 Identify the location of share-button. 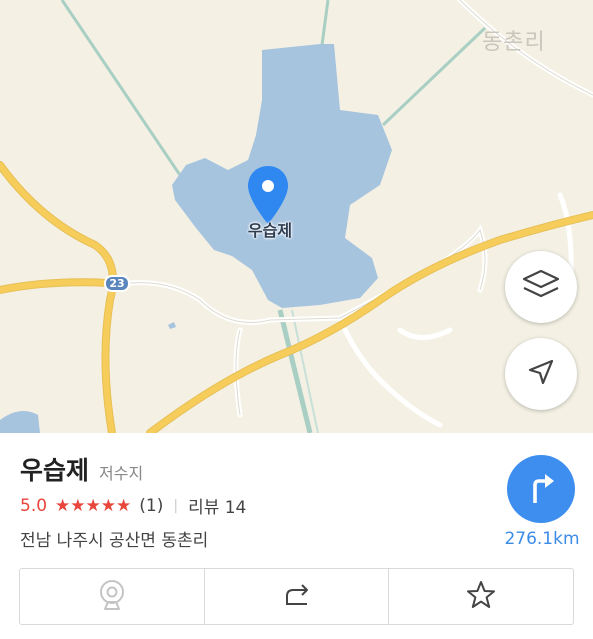
(297, 596).